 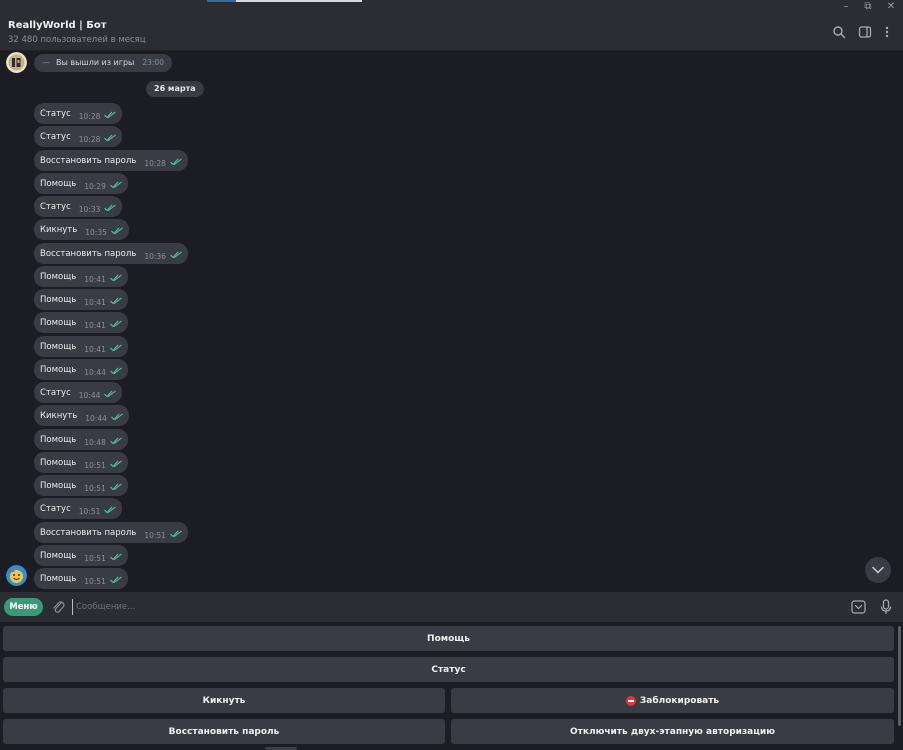 What do you see at coordinates (81, 439) in the screenshot?
I see `message-bubble: Помощь 10:48` at bounding box center [81, 439].